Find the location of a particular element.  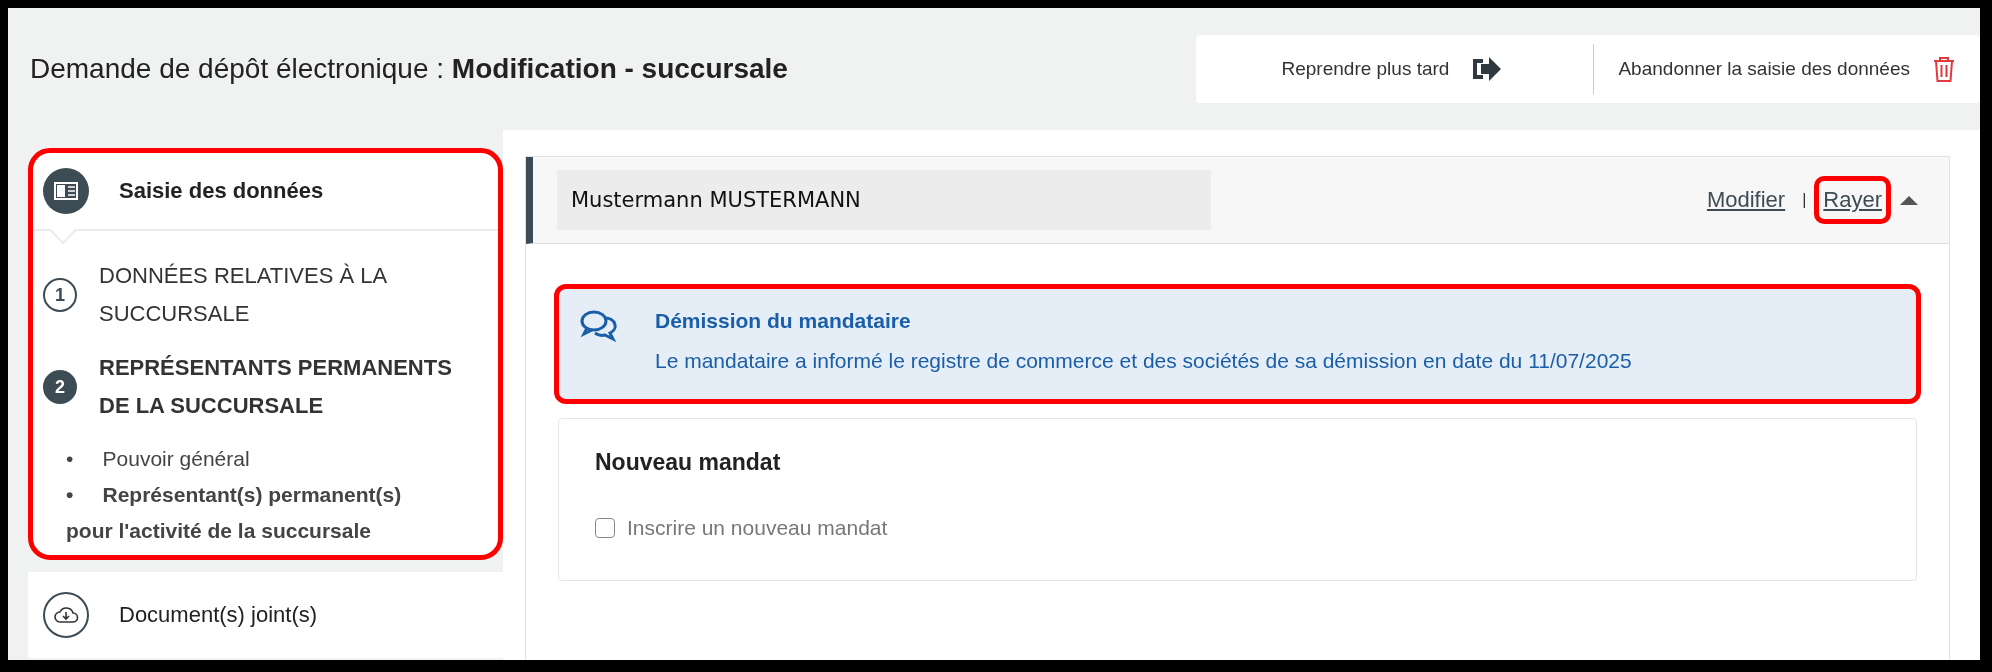

exit-arrow-icon is located at coordinates (1487, 69).